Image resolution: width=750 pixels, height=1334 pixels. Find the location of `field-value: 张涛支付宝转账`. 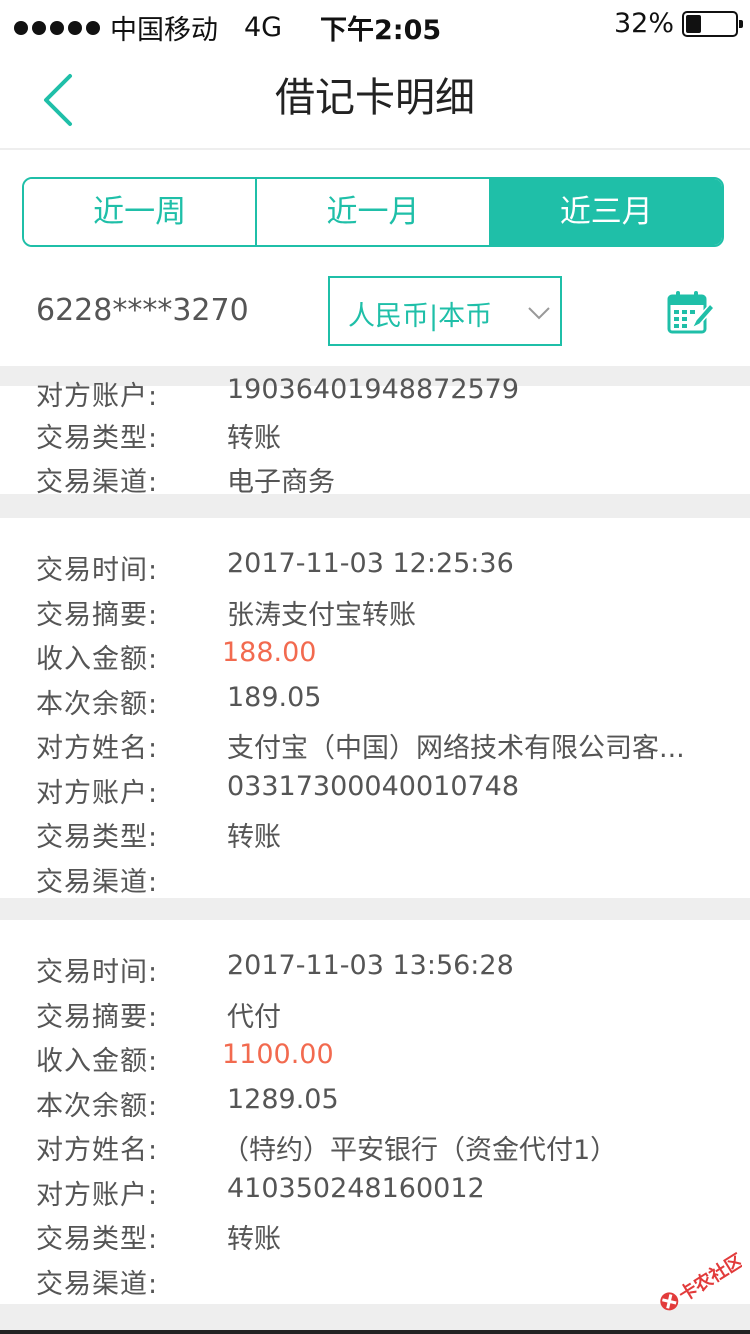

field-value: 张涛支付宝转账 is located at coordinates (321, 615).